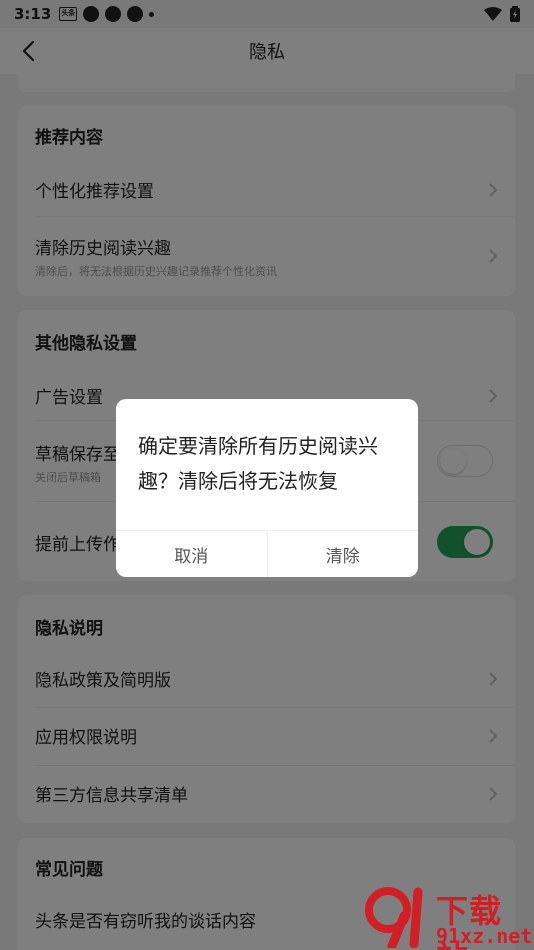 This screenshot has width=534, height=950. Describe the element at coordinates (447, 915) in the screenshot. I see `site-watermark: 下载站 91xz.net` at that location.